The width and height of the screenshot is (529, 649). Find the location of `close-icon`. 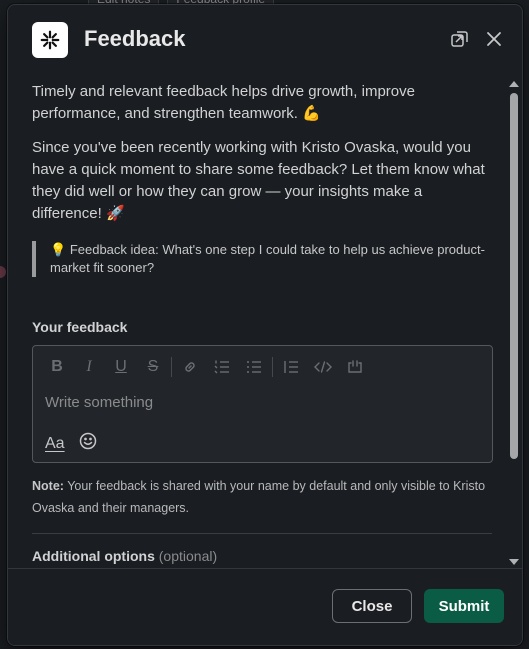

close-icon is located at coordinates (494, 39).